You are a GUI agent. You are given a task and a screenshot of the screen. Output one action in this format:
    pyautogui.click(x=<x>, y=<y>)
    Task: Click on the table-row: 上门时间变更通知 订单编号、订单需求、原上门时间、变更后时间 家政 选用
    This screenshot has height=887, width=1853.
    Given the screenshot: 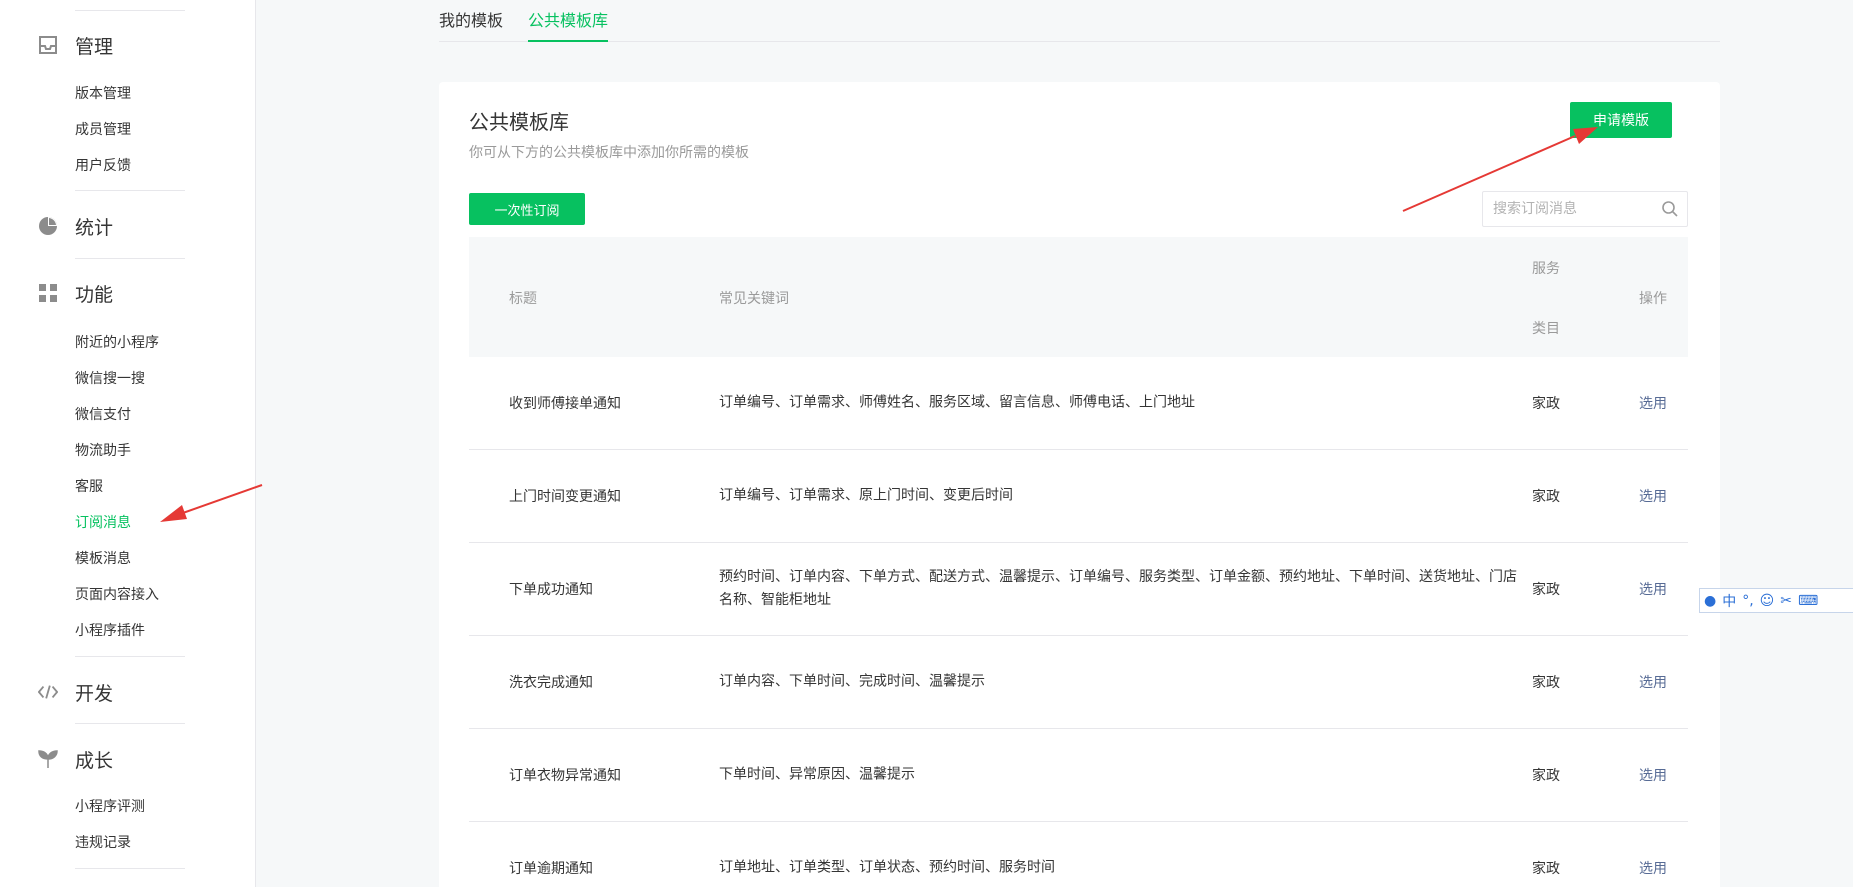 What is the action you would take?
    pyautogui.click(x=1078, y=496)
    